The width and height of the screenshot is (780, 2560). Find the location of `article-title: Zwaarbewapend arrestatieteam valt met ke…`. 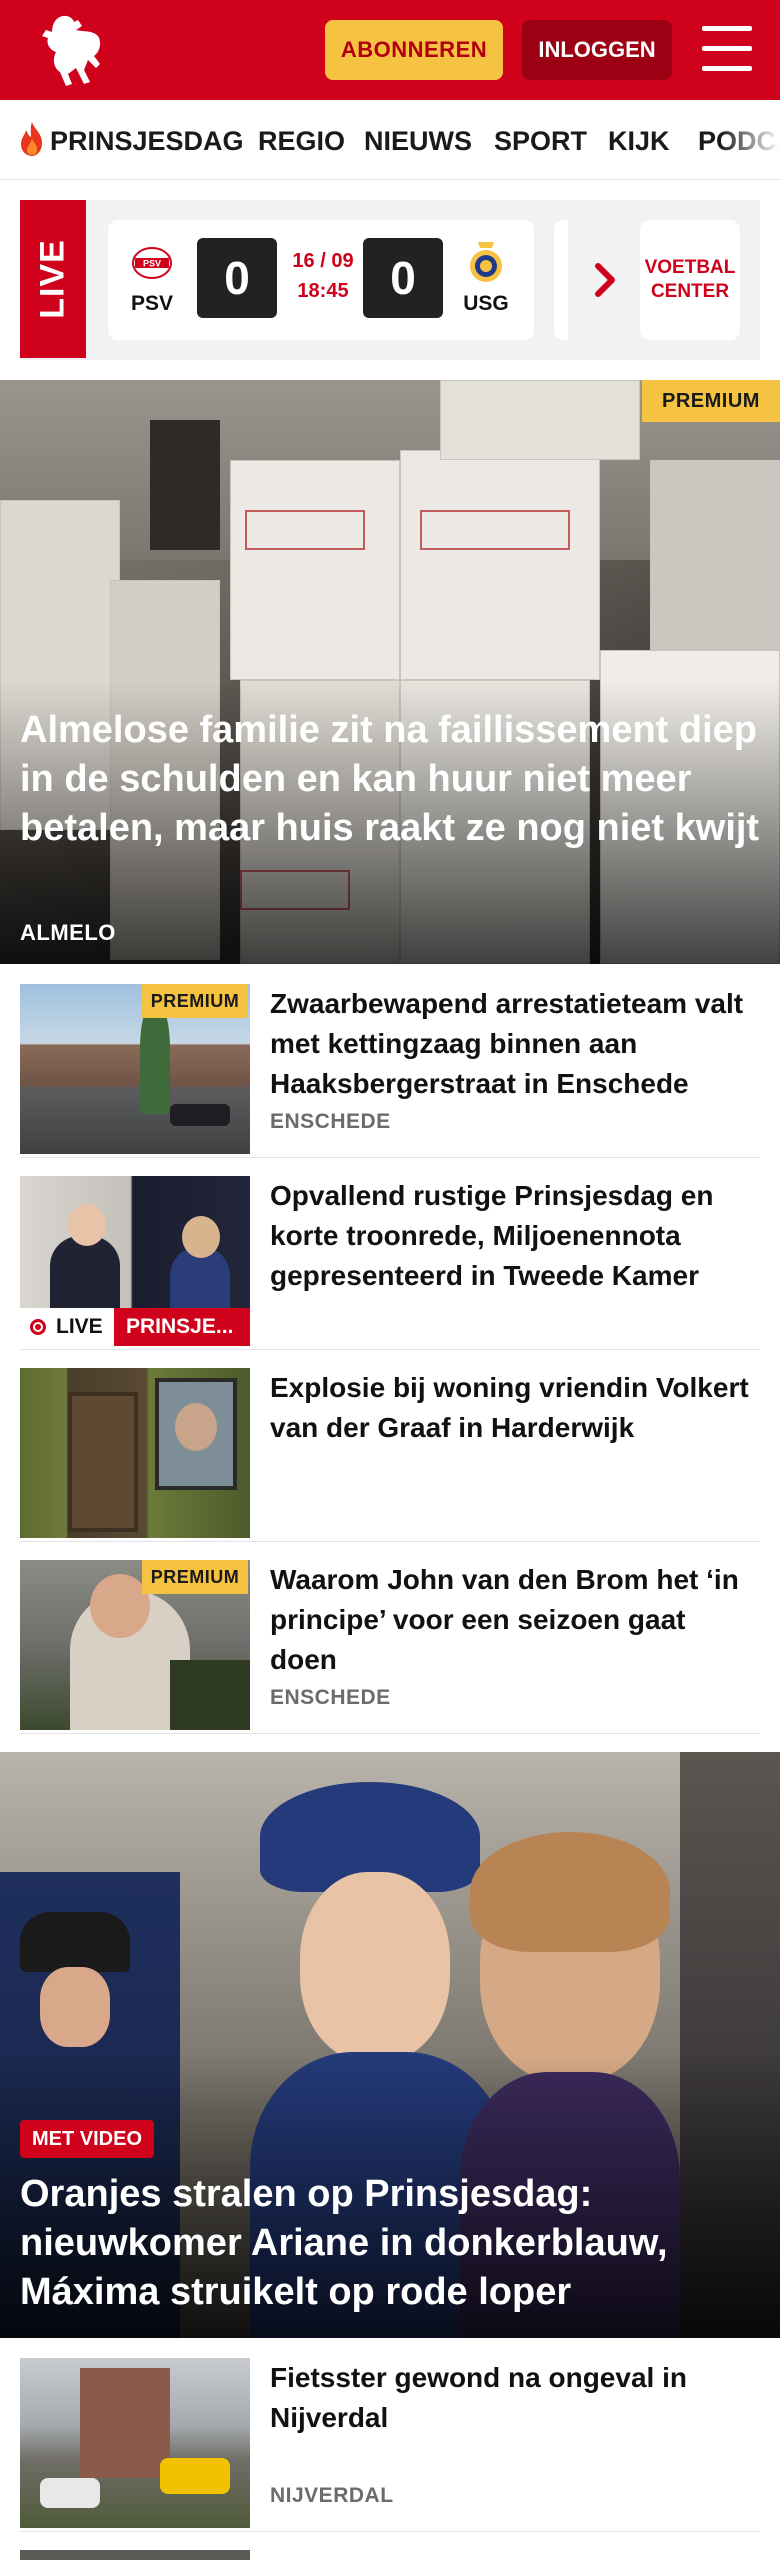

article-title: Zwaarbewapend arrestatieteam valt met ke… is located at coordinates (515, 1044).